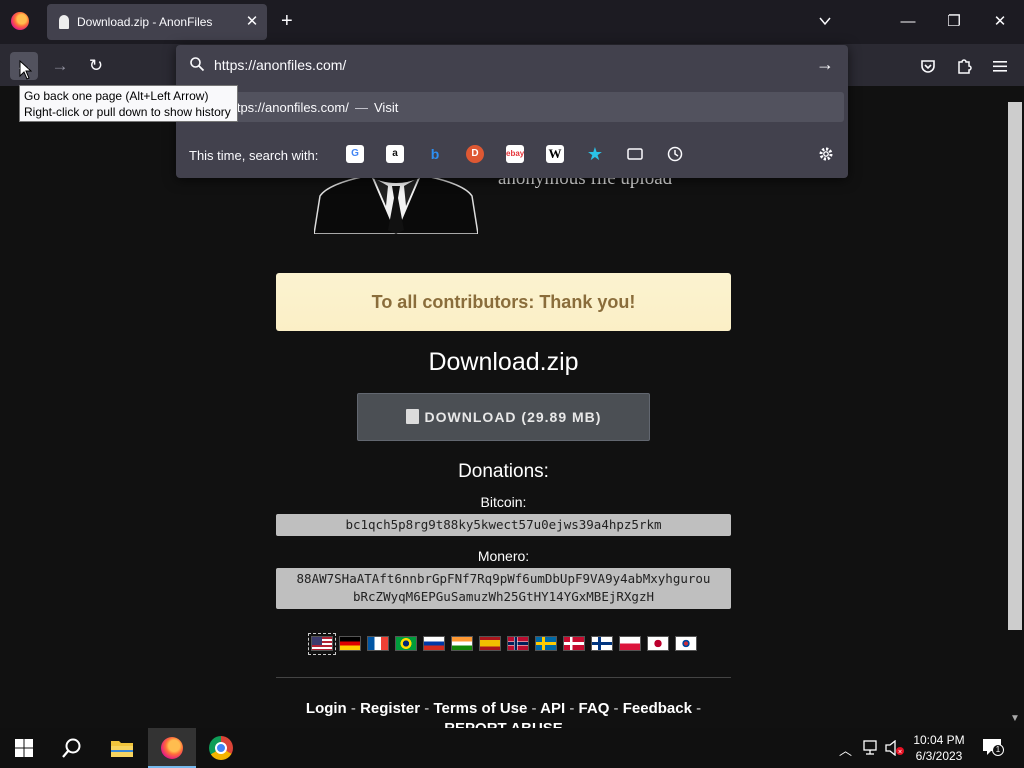 The width and height of the screenshot is (1024, 768). Describe the element at coordinates (390, 708) in the screenshot. I see `register-link: Register` at that location.